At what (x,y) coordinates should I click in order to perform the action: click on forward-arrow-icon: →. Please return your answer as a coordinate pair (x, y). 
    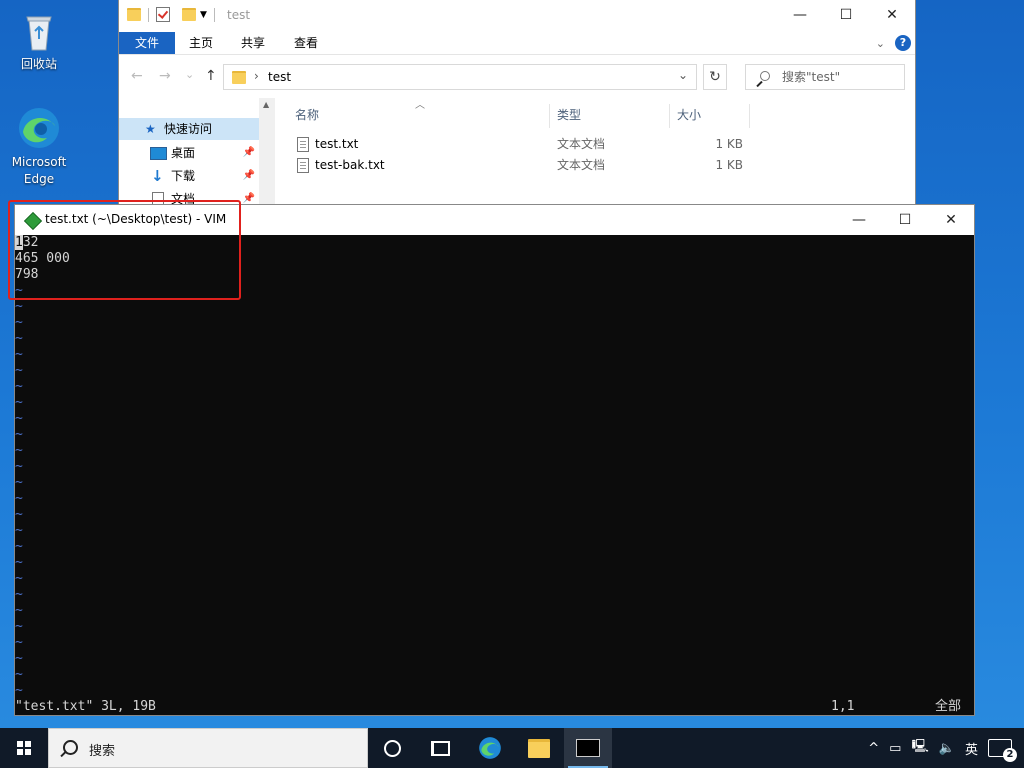
    Looking at the image, I should click on (165, 76).